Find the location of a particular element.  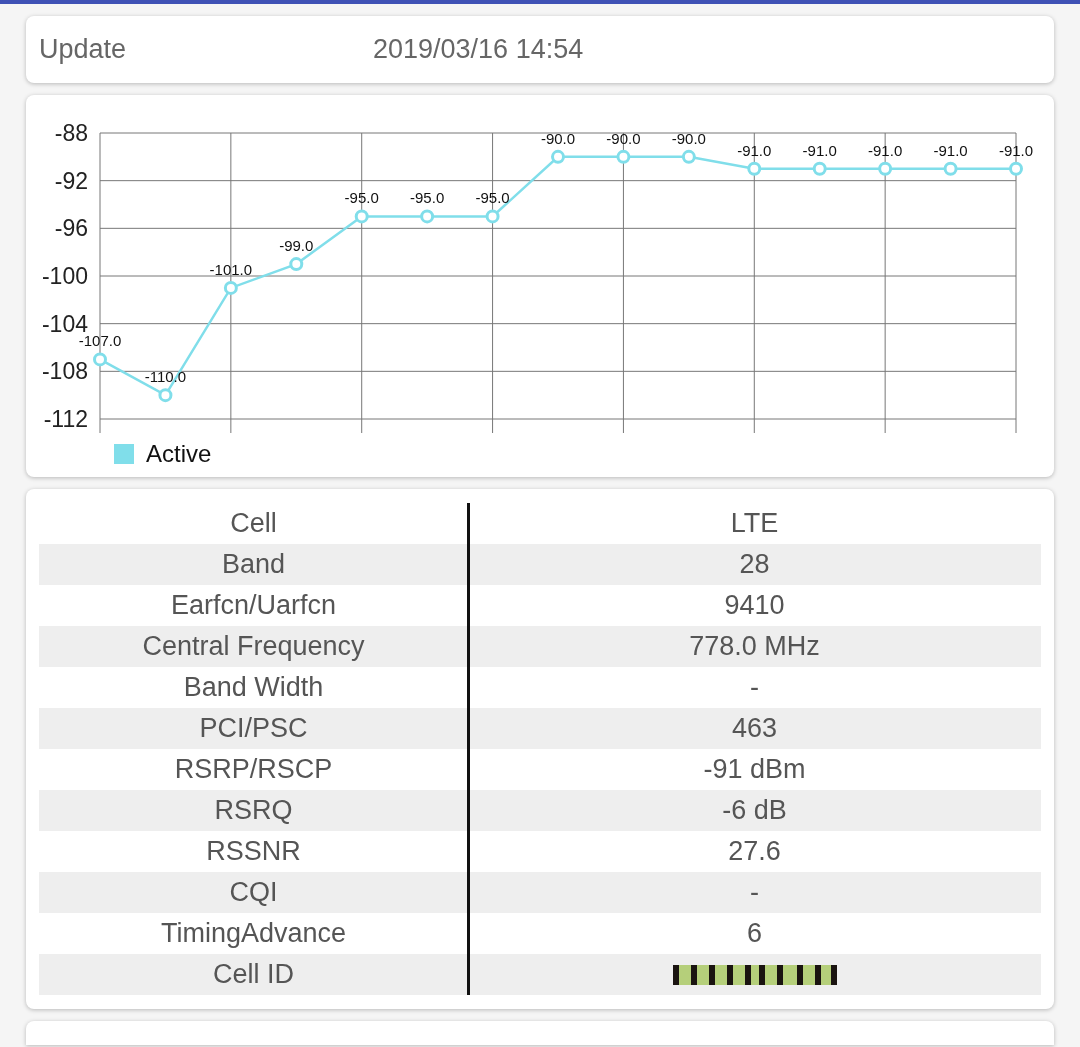

row-label: Central Frequency is located at coordinates (253, 646).